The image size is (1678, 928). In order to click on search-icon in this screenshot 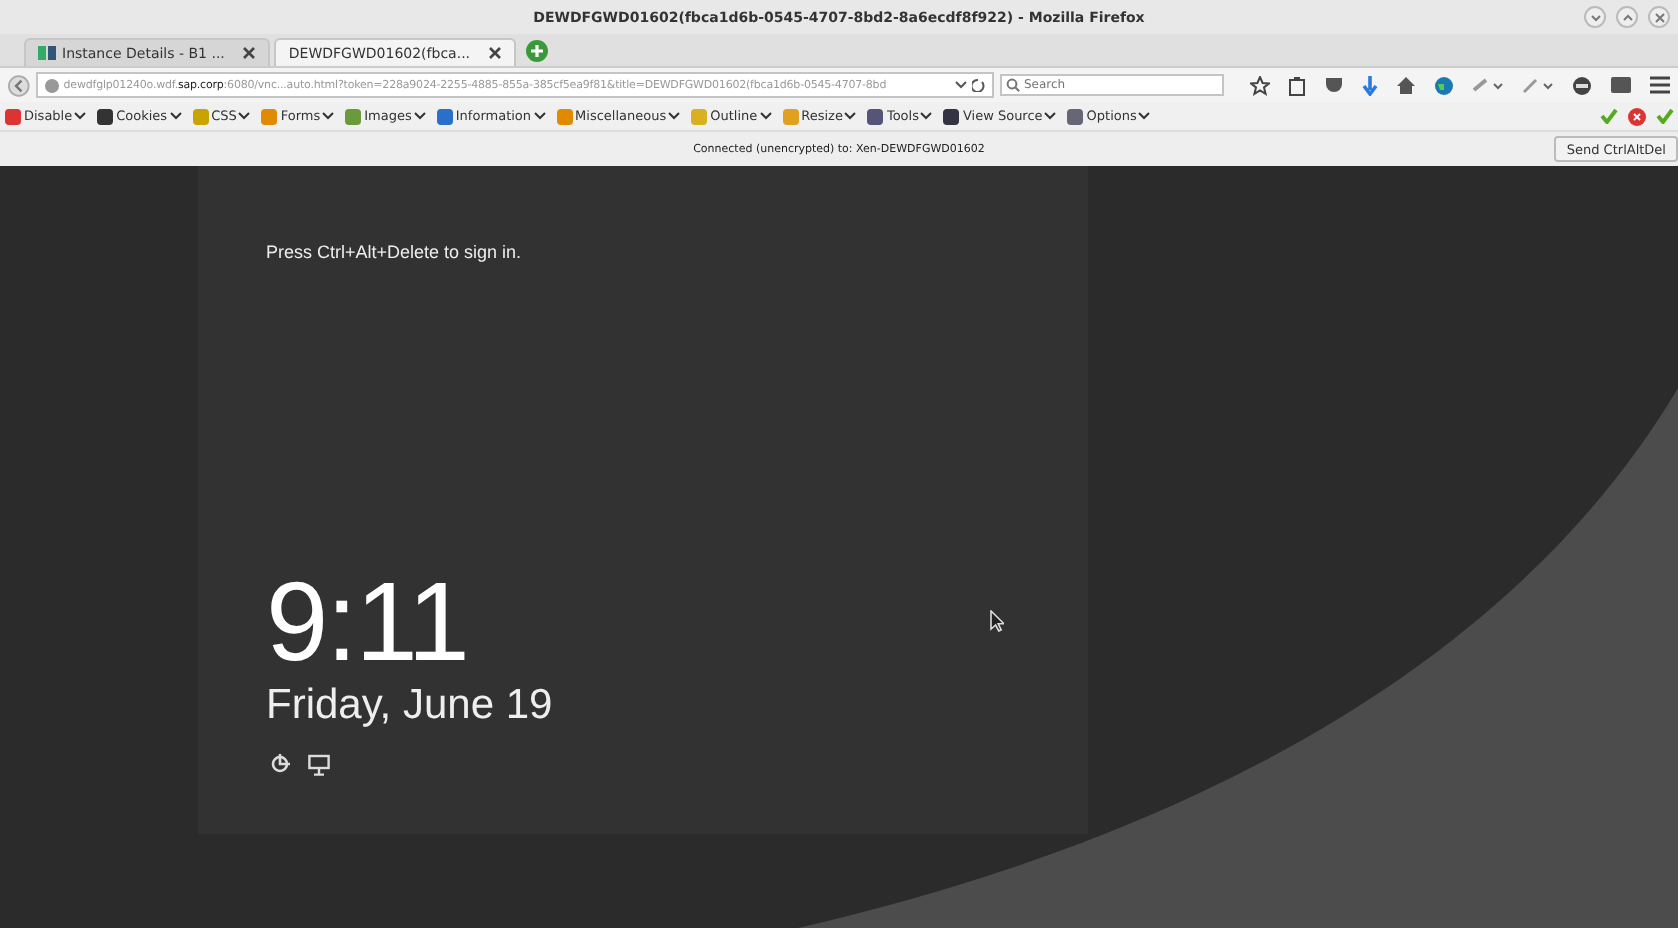, I will do `click(1013, 85)`.